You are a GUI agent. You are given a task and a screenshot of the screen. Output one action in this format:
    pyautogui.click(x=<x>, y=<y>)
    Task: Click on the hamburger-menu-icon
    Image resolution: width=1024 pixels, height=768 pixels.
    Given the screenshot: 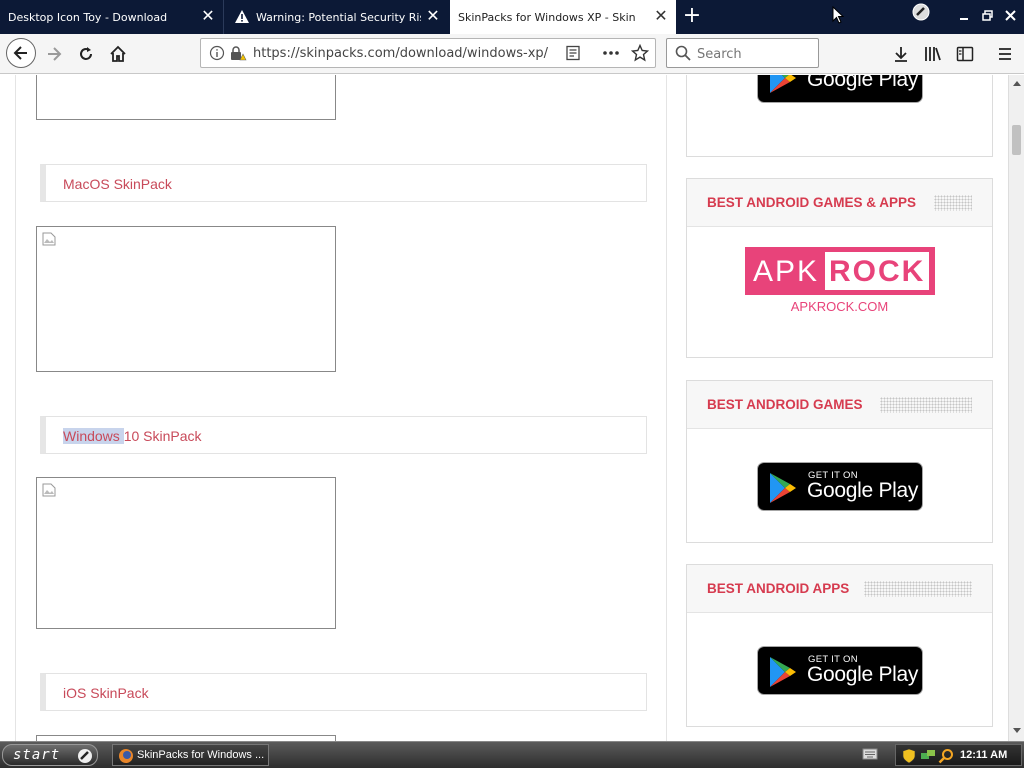 What is the action you would take?
    pyautogui.click(x=1005, y=54)
    